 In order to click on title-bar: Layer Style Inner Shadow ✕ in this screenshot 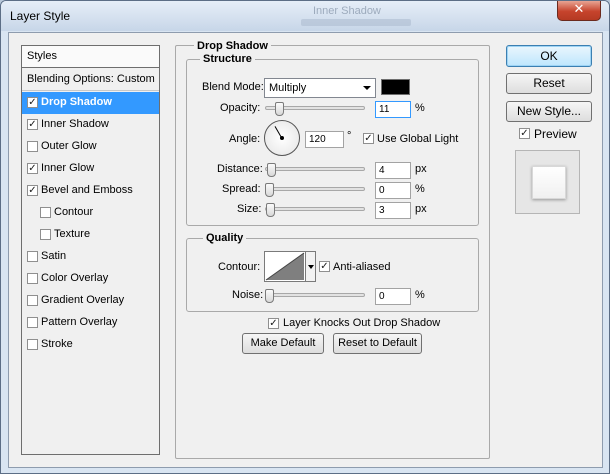, I will do `click(305, 16)`.